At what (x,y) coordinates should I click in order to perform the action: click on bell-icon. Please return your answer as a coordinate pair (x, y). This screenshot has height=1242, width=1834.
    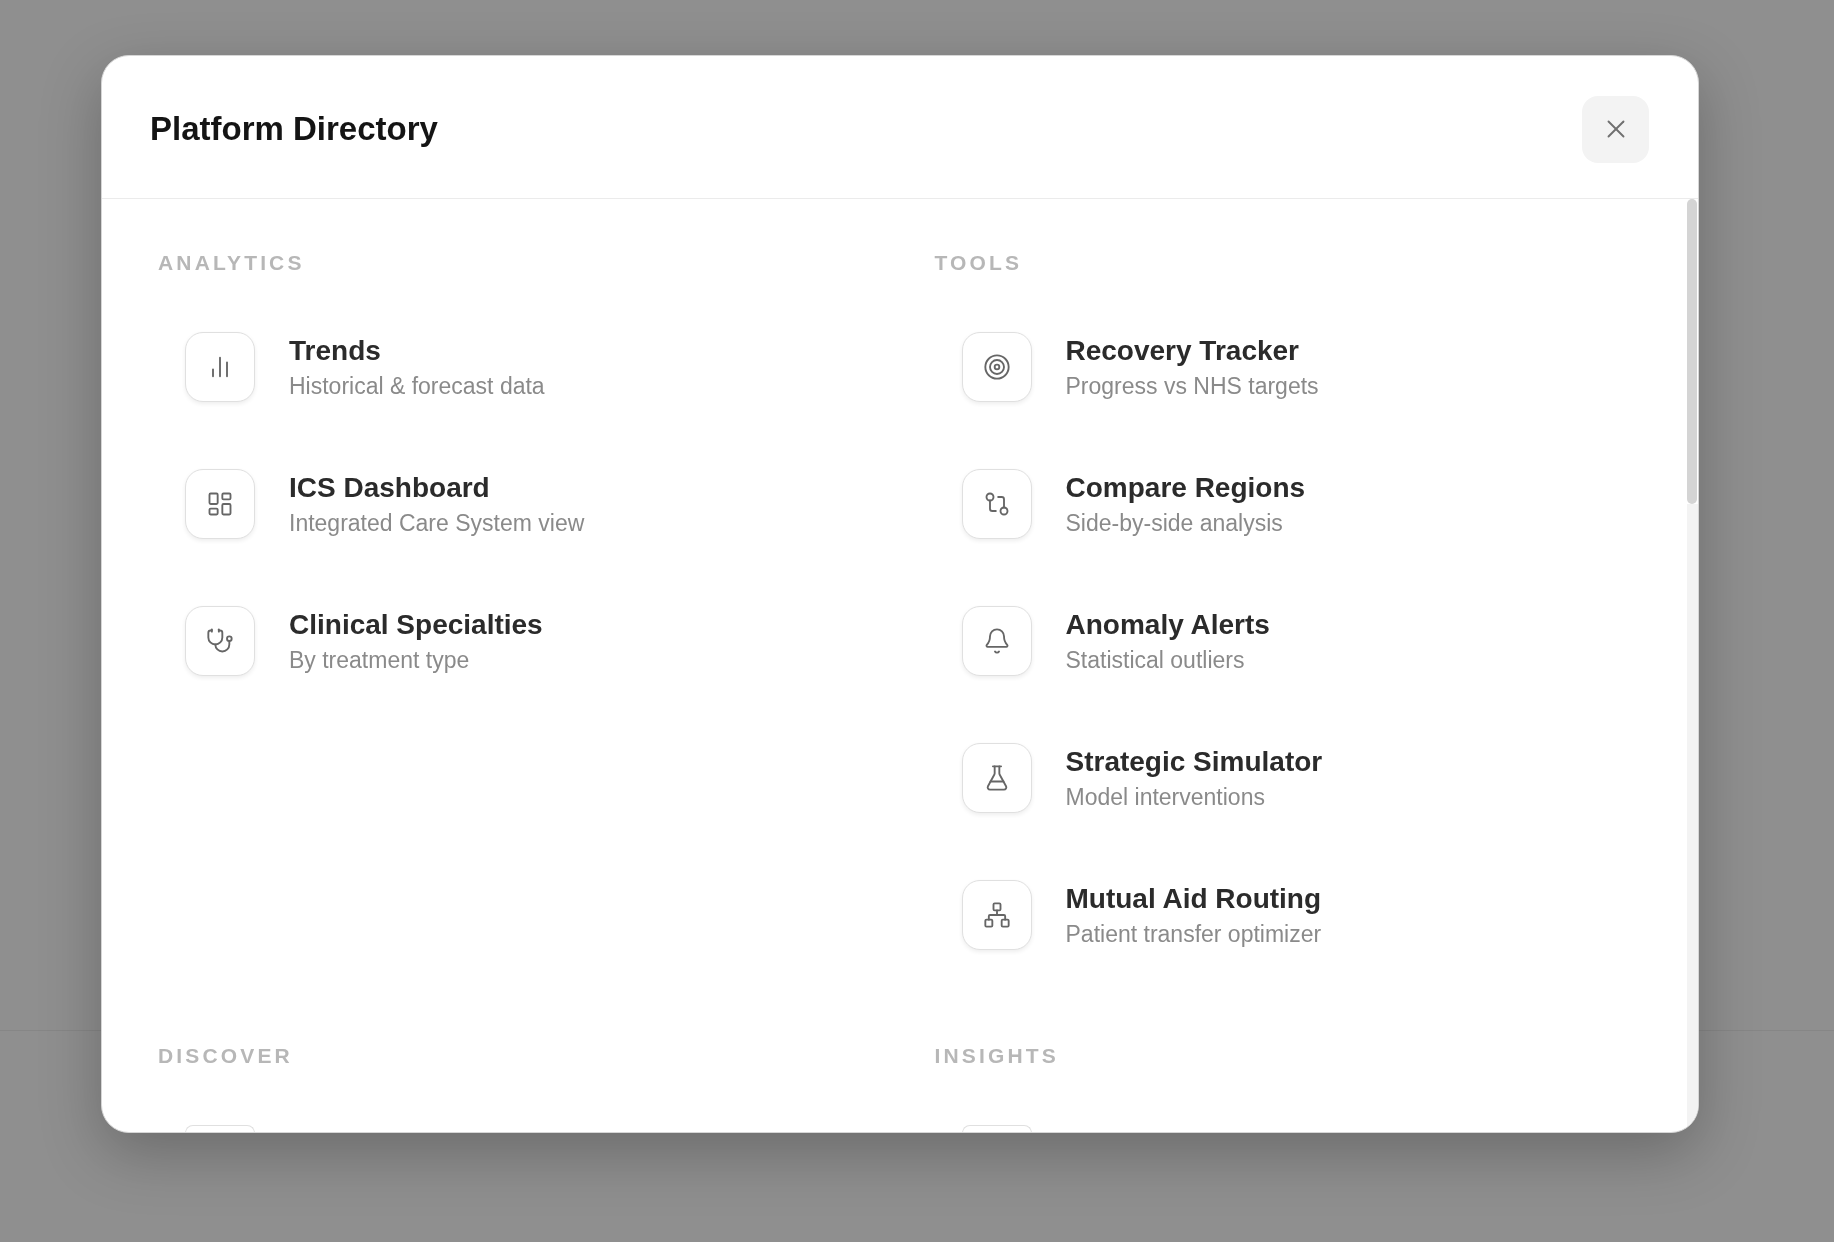
    Looking at the image, I should click on (996, 641).